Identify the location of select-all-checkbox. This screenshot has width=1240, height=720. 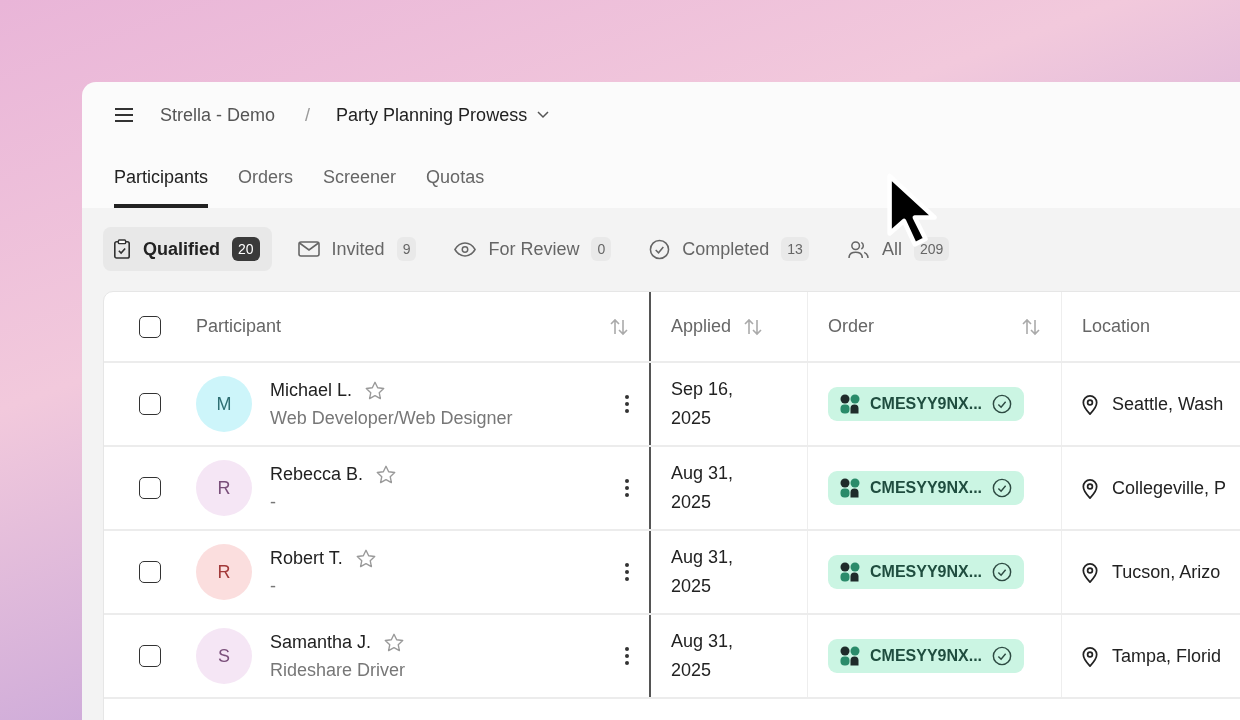
(150, 326).